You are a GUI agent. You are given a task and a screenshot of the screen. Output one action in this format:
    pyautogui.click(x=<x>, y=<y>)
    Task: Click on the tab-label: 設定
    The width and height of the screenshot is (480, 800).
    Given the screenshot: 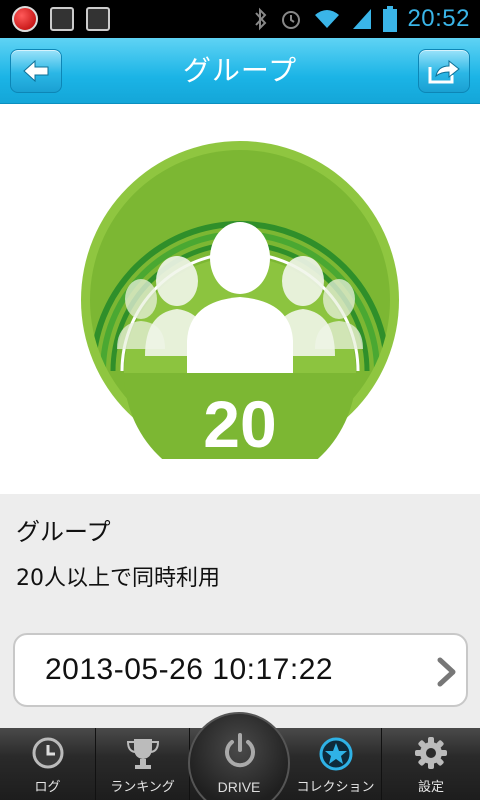 What is the action you would take?
    pyautogui.click(x=430, y=787)
    